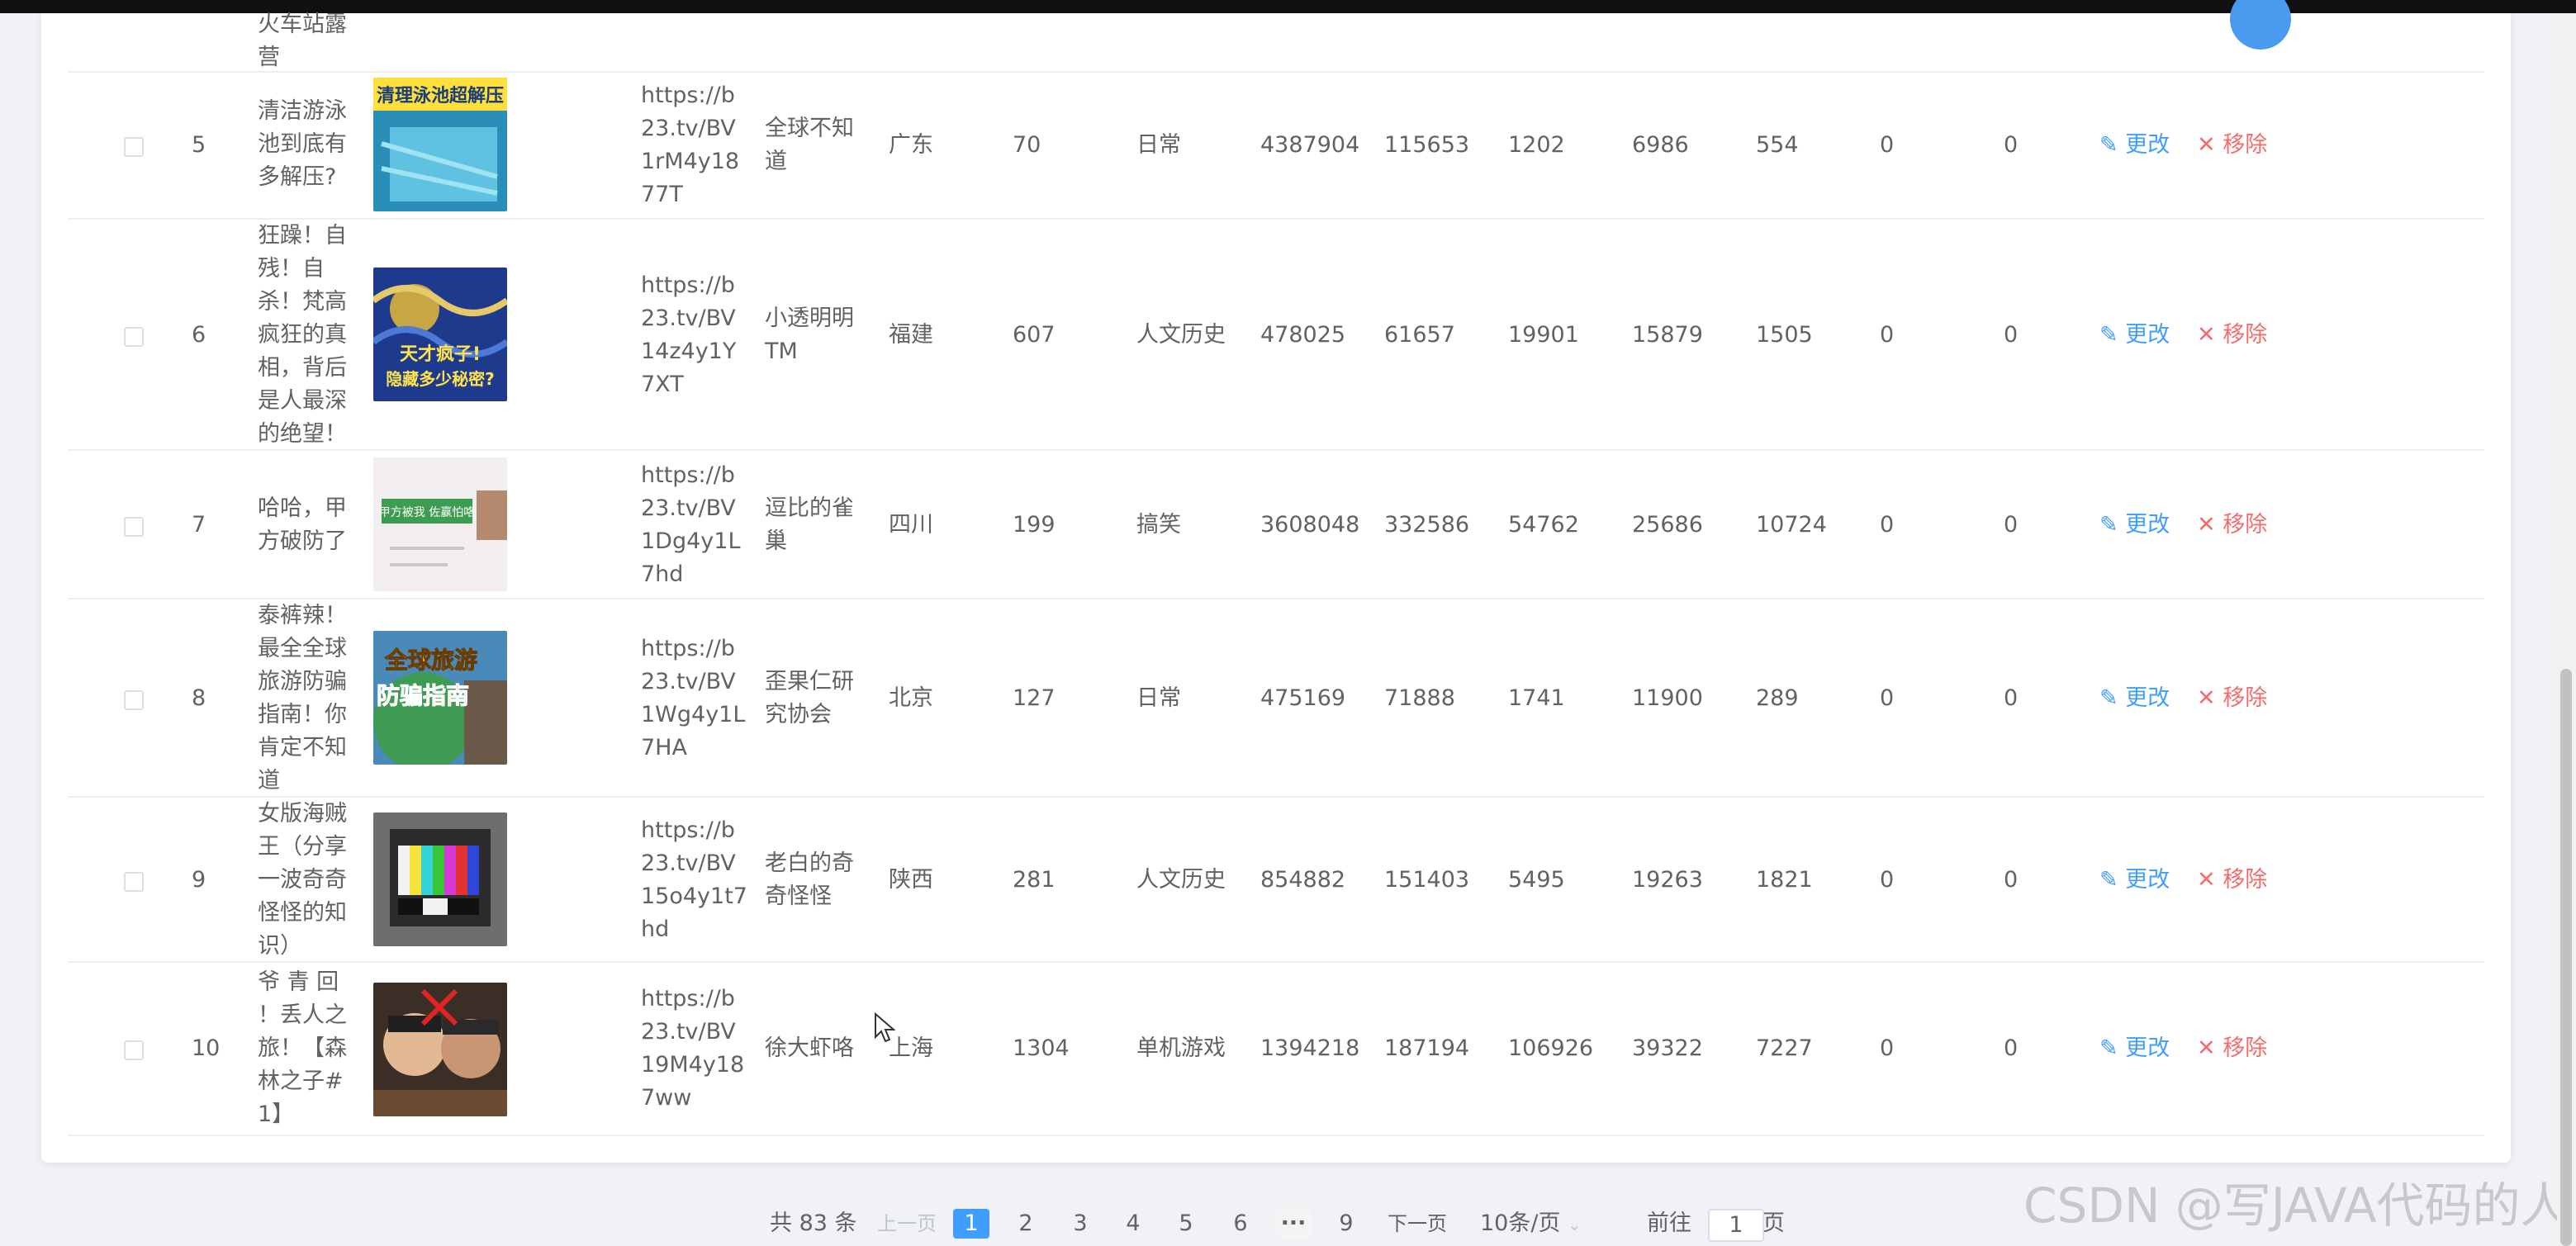  What do you see at coordinates (440, 144) in the screenshot?
I see `video-thumbnail: 清理泳池超解压` at bounding box center [440, 144].